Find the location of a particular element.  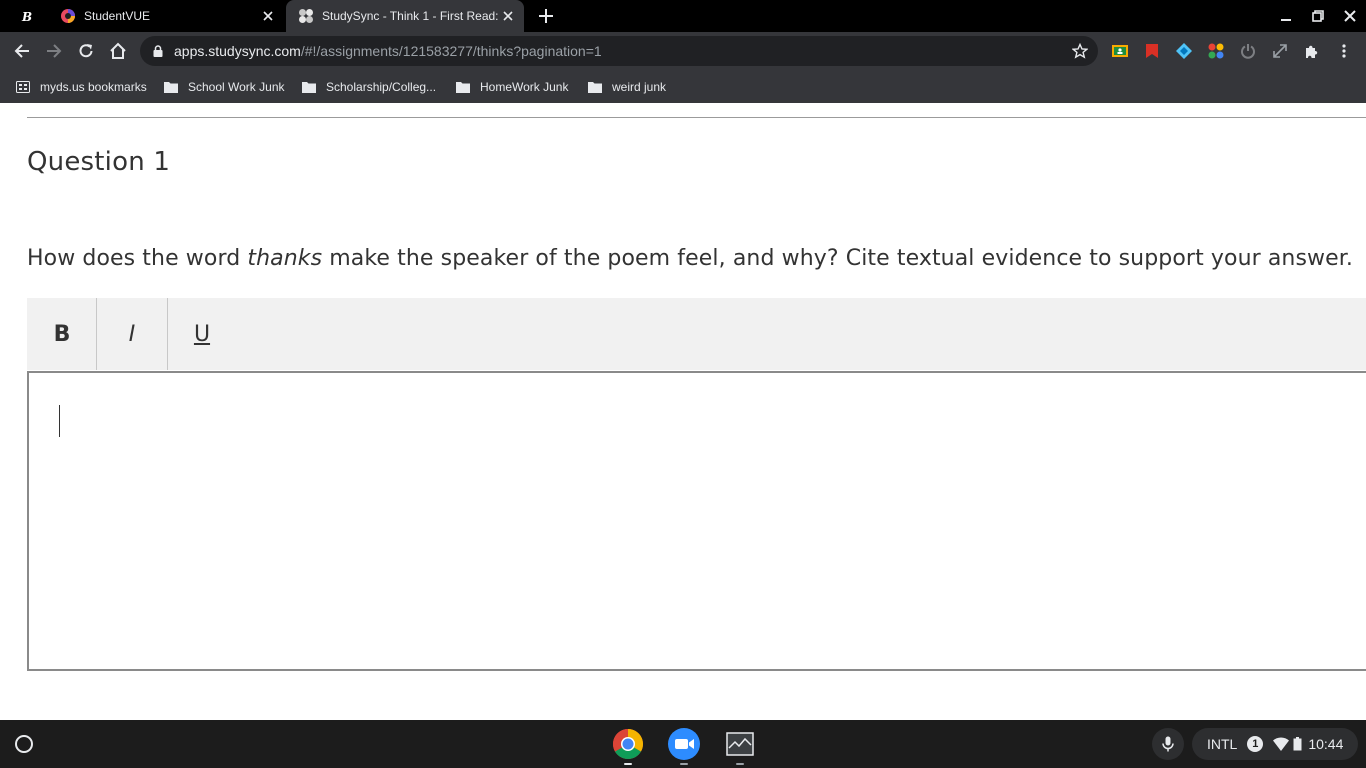

chrome-icon is located at coordinates (628, 744).